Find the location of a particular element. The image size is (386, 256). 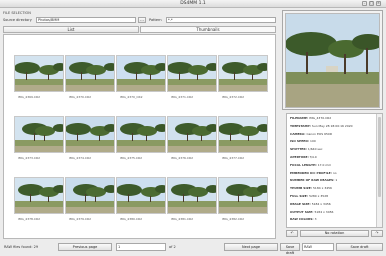

info-key: RAW COLORS: is located at coordinates (302, 219).